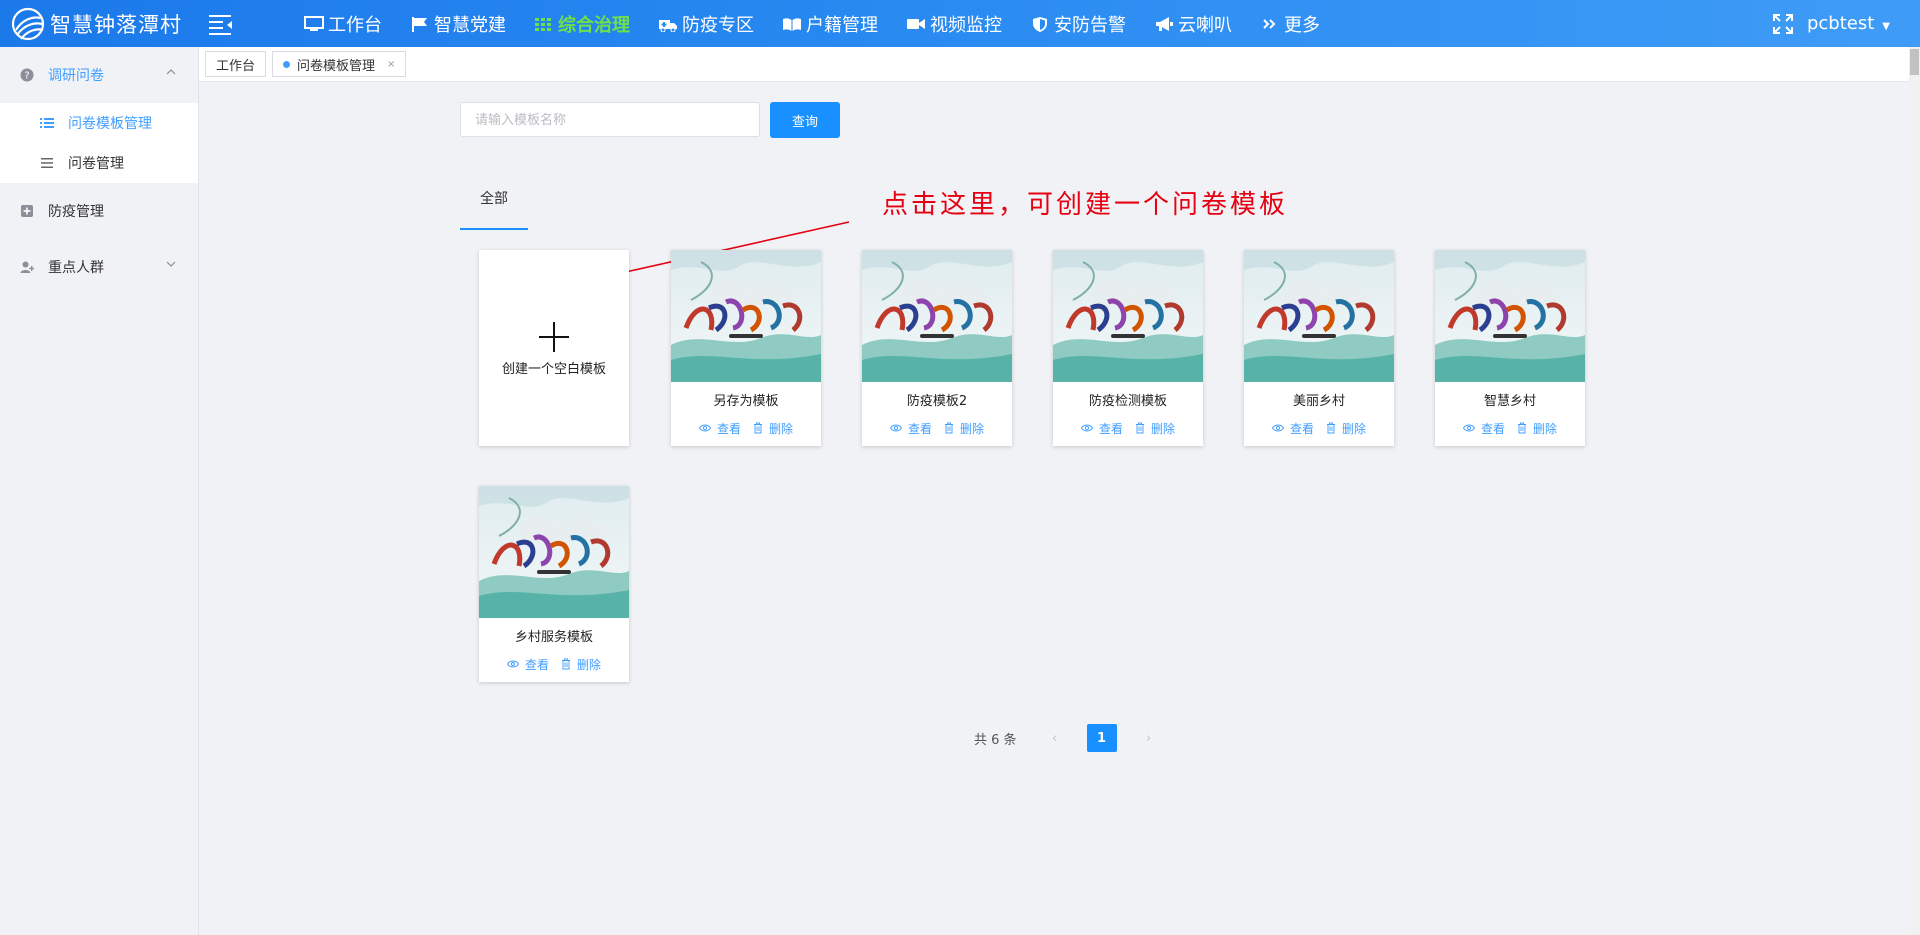  I want to click on nav-item-epidemic: 防疫专区, so click(706, 24).